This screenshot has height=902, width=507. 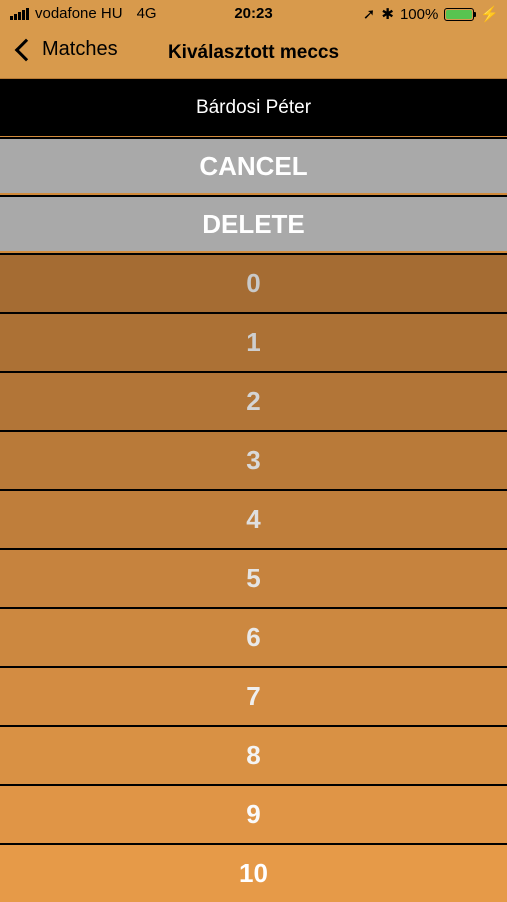 What do you see at coordinates (253, 223) in the screenshot?
I see `delete-button: DELETE` at bounding box center [253, 223].